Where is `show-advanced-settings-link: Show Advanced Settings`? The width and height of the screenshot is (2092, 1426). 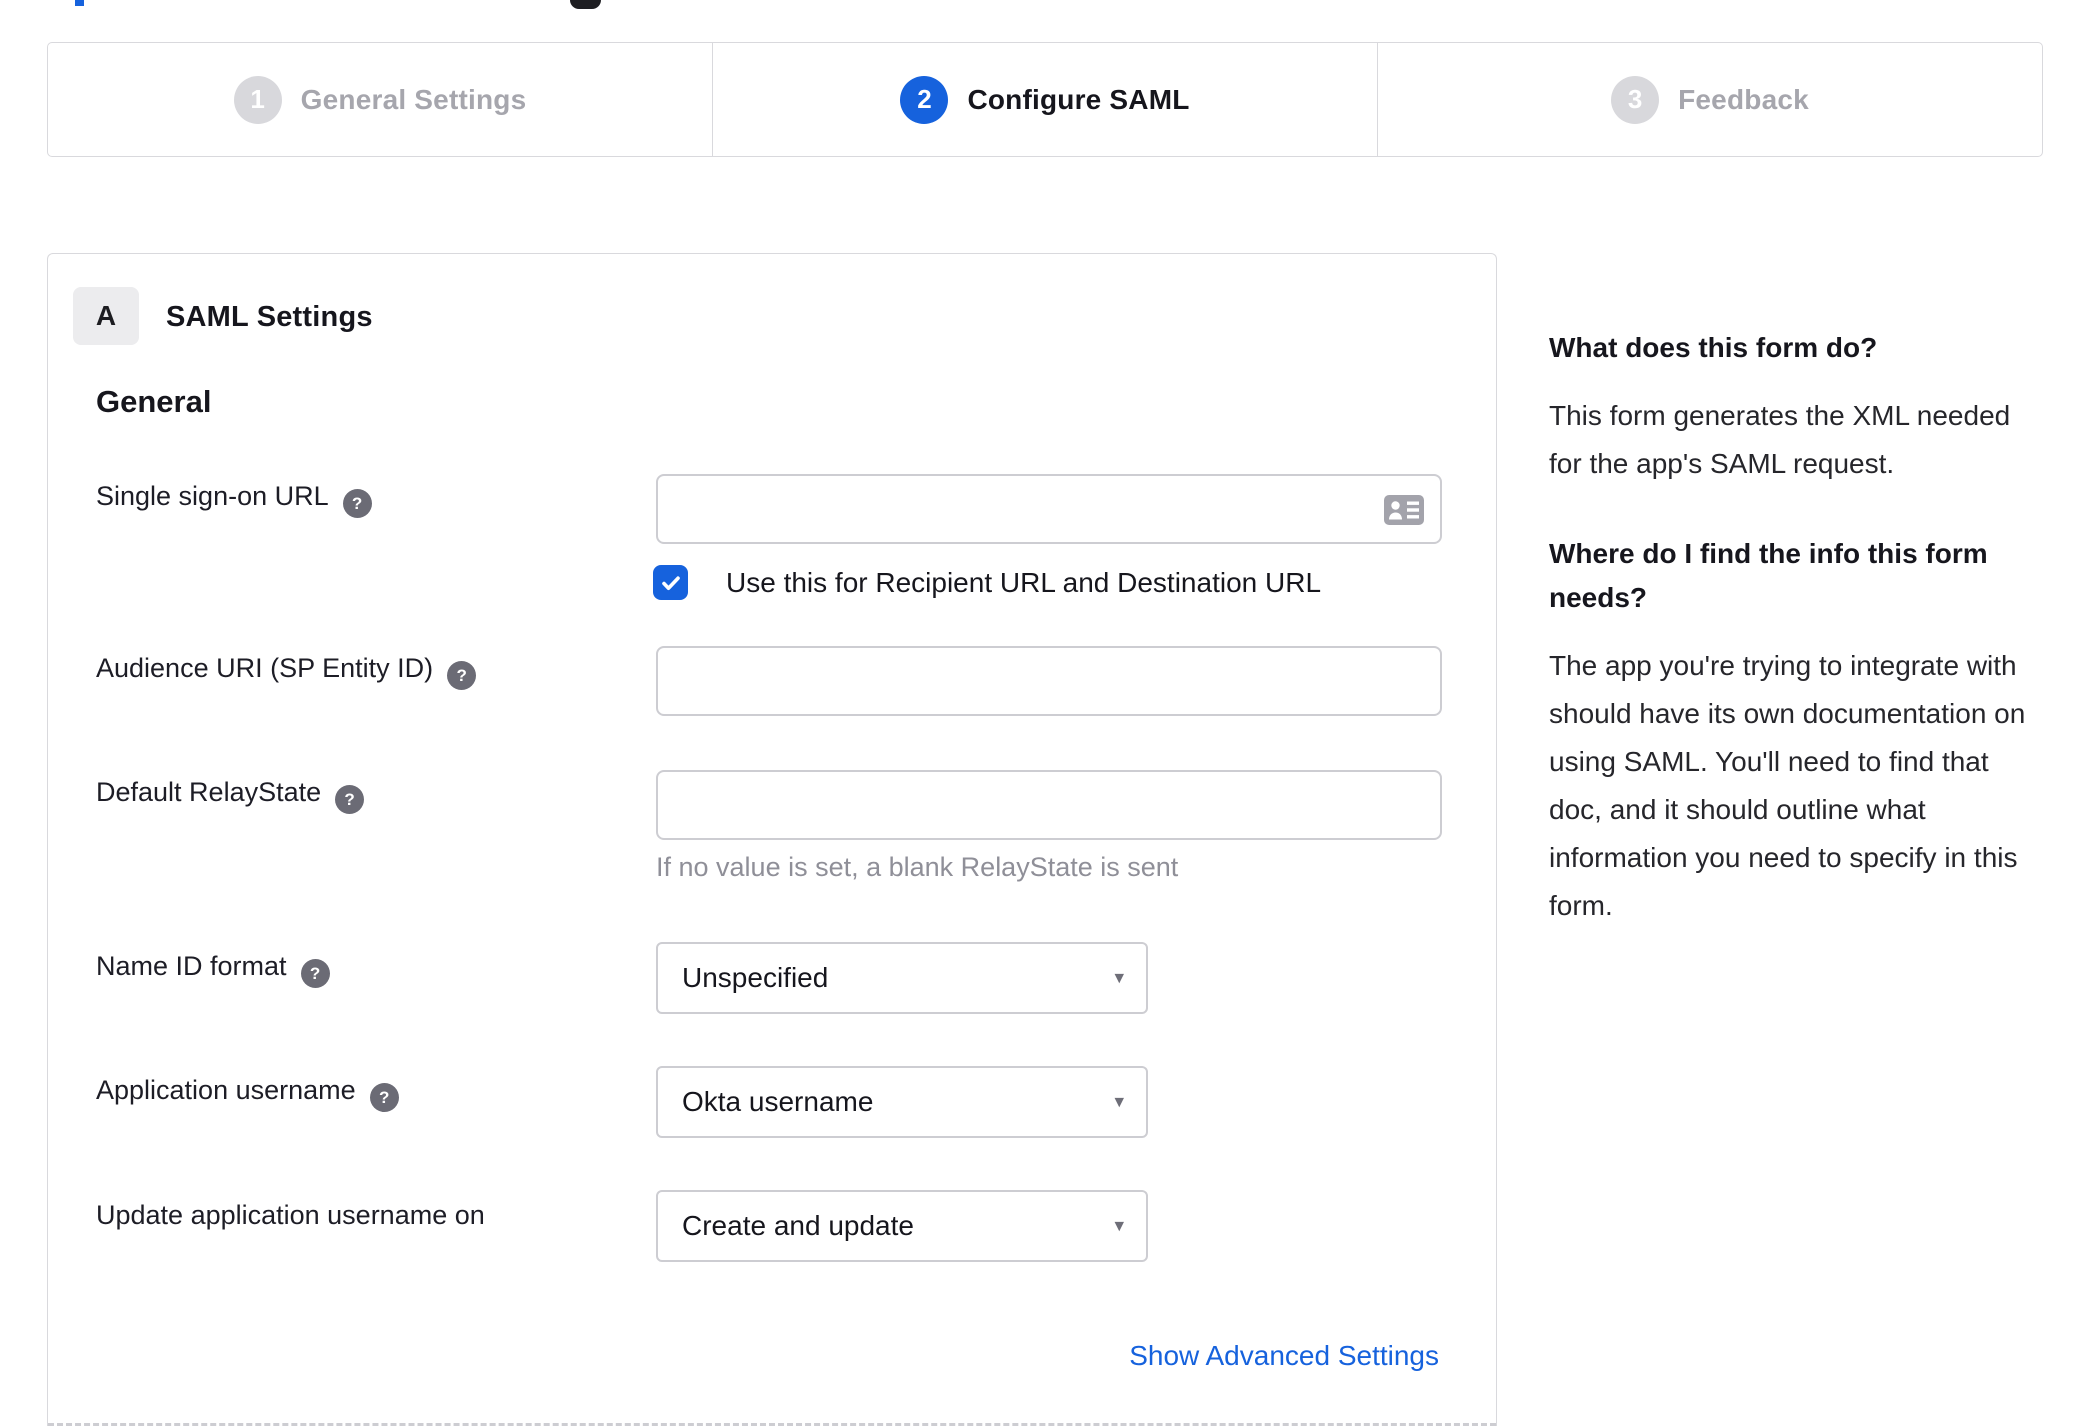 show-advanced-settings-link: Show Advanced Settings is located at coordinates (1284, 1356).